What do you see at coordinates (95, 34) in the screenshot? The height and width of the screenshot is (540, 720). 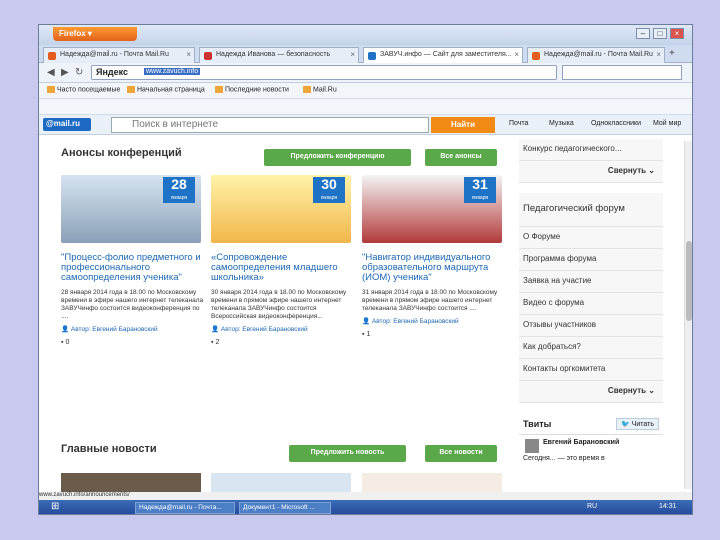 I see `firefox-menu-button: Firefox ▾` at bounding box center [95, 34].